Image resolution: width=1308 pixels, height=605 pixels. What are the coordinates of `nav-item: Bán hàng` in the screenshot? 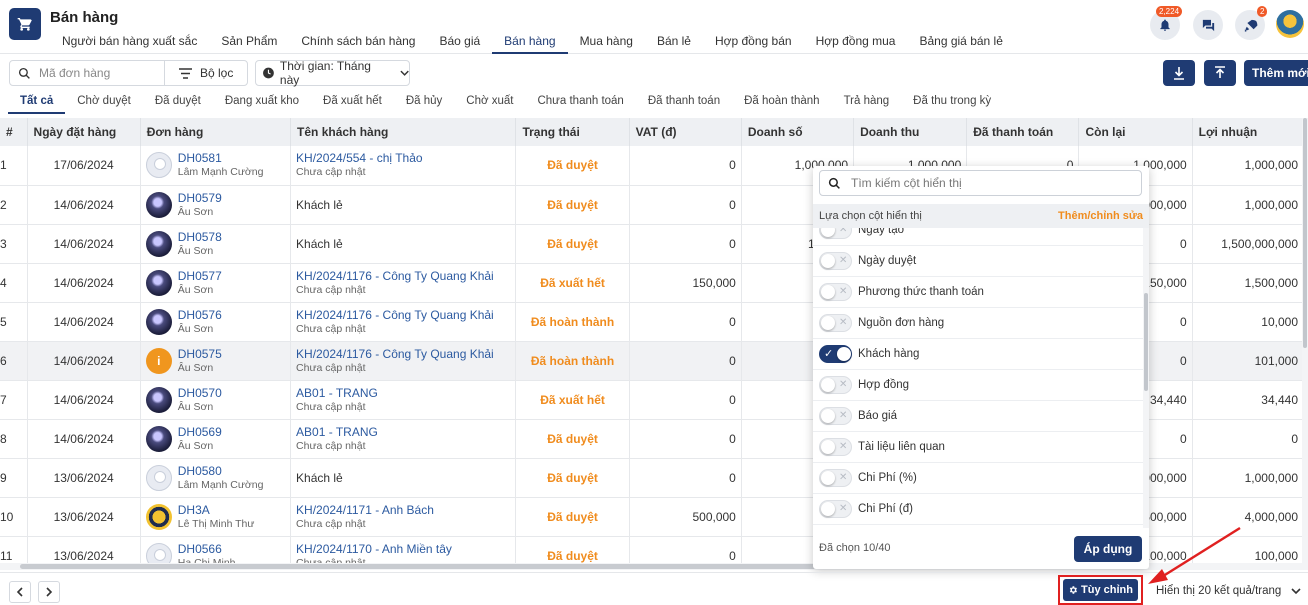 It's located at (530, 42).